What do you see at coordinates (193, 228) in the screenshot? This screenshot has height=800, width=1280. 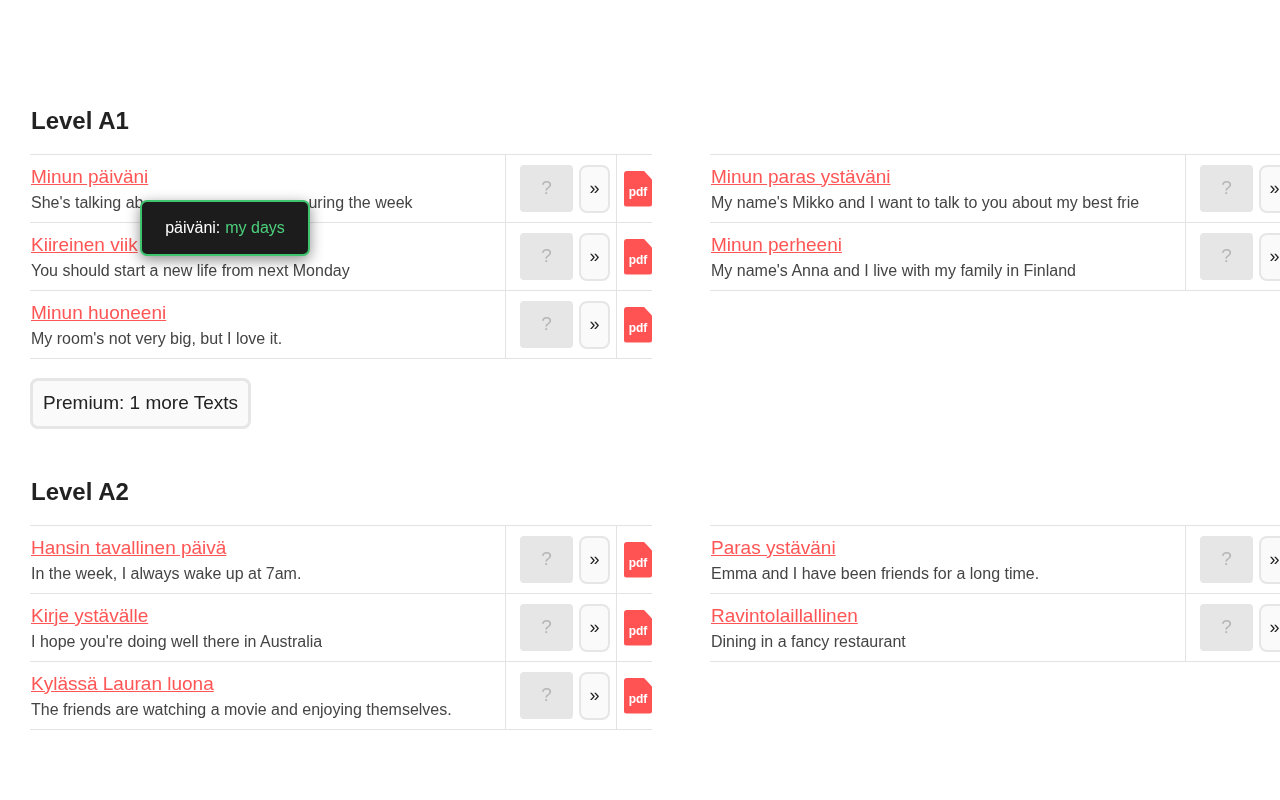 I see `tooltip-word: päiväni:` at bounding box center [193, 228].